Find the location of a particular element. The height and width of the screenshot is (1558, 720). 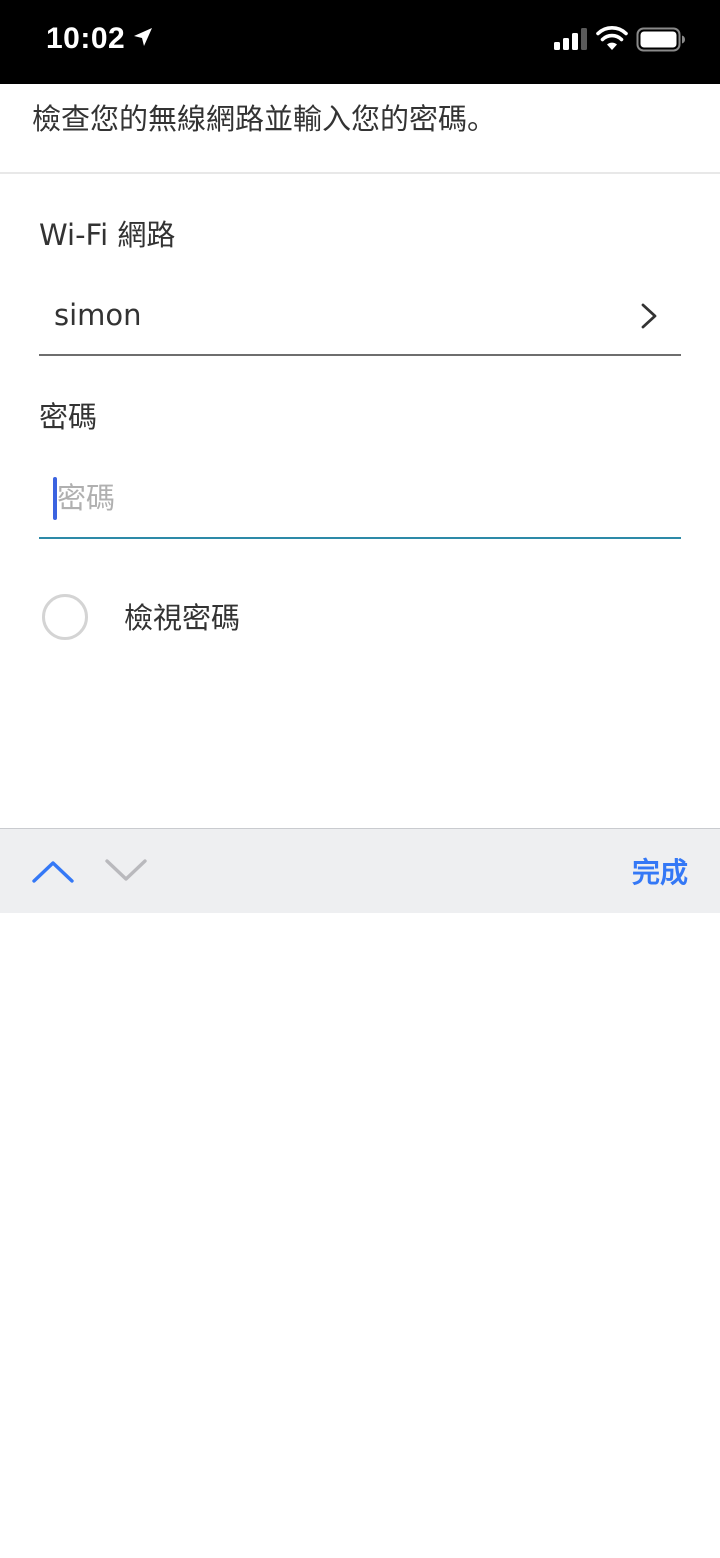

selected-network-name: simon is located at coordinates (98, 315).